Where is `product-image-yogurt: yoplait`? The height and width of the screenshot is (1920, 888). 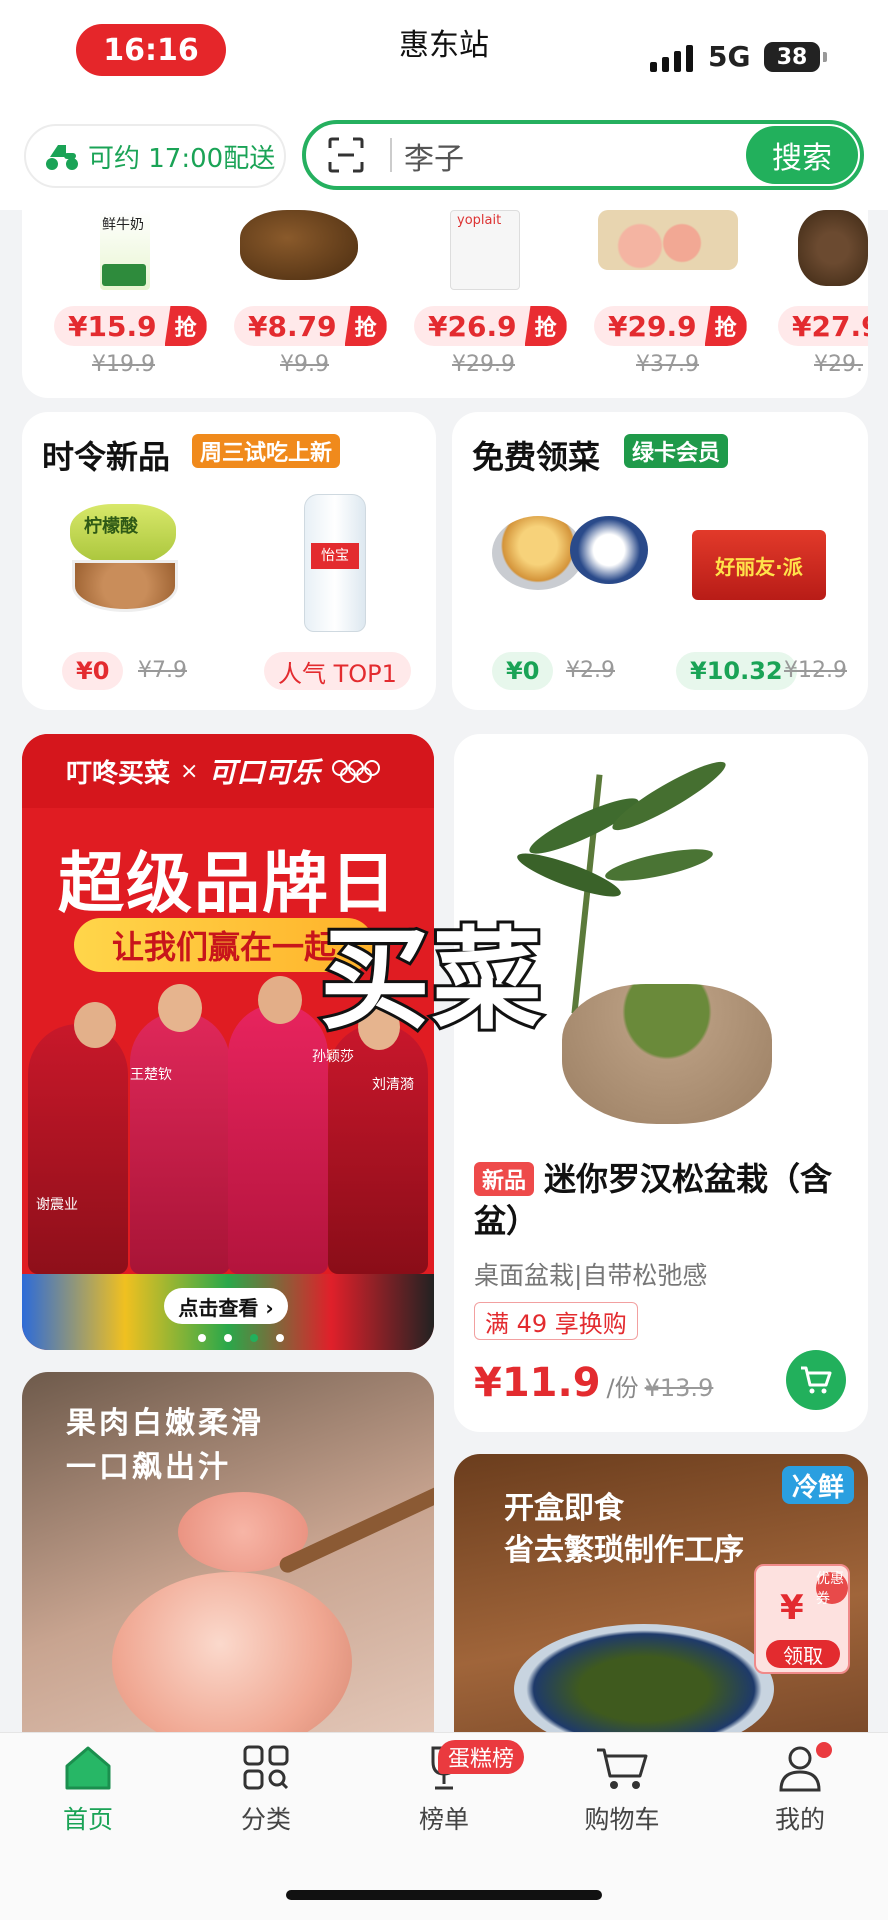 product-image-yogurt: yoplait is located at coordinates (485, 250).